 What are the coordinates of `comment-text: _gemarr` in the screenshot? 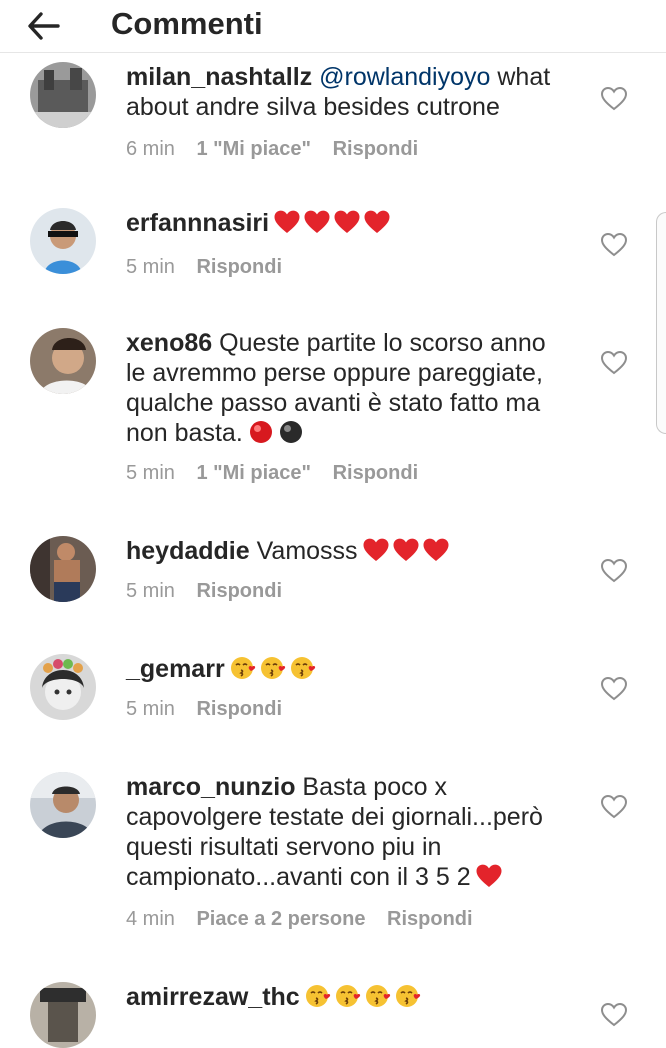 It's located at (346, 669).